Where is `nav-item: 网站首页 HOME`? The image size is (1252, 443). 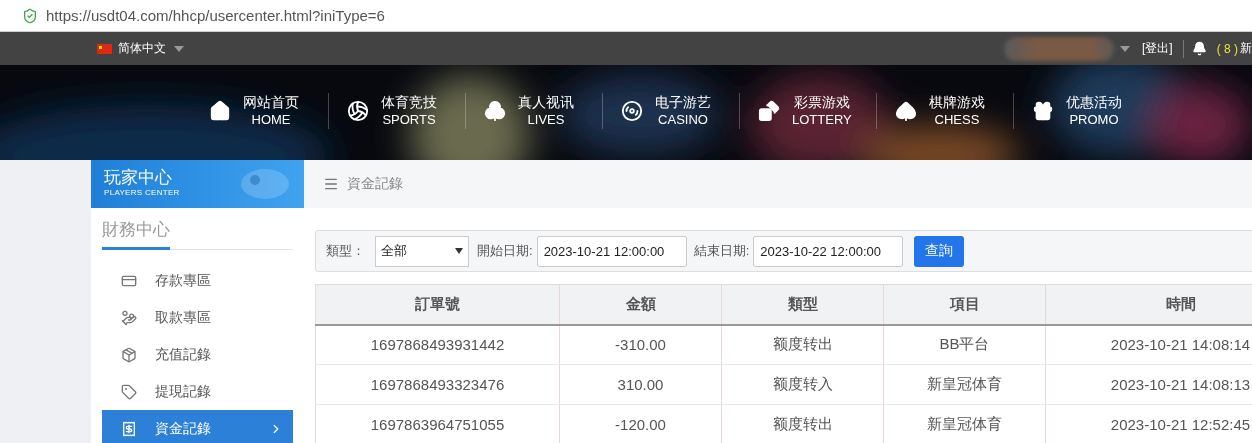
nav-item: 网站首页 HOME is located at coordinates (259, 111).